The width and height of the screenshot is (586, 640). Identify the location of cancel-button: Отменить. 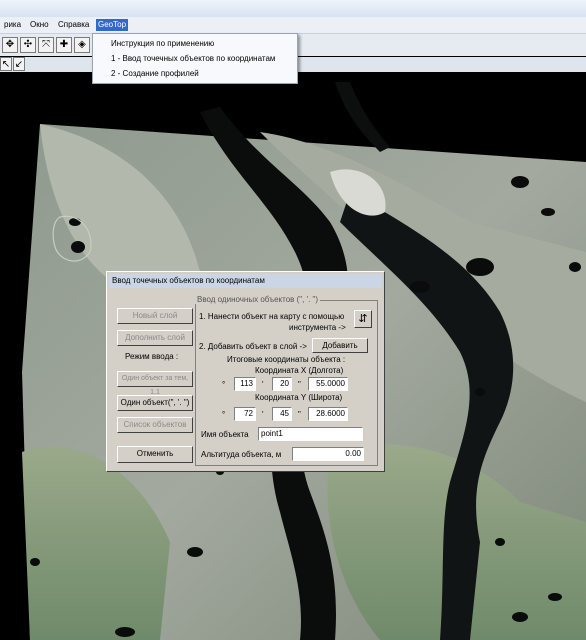
(155, 454).